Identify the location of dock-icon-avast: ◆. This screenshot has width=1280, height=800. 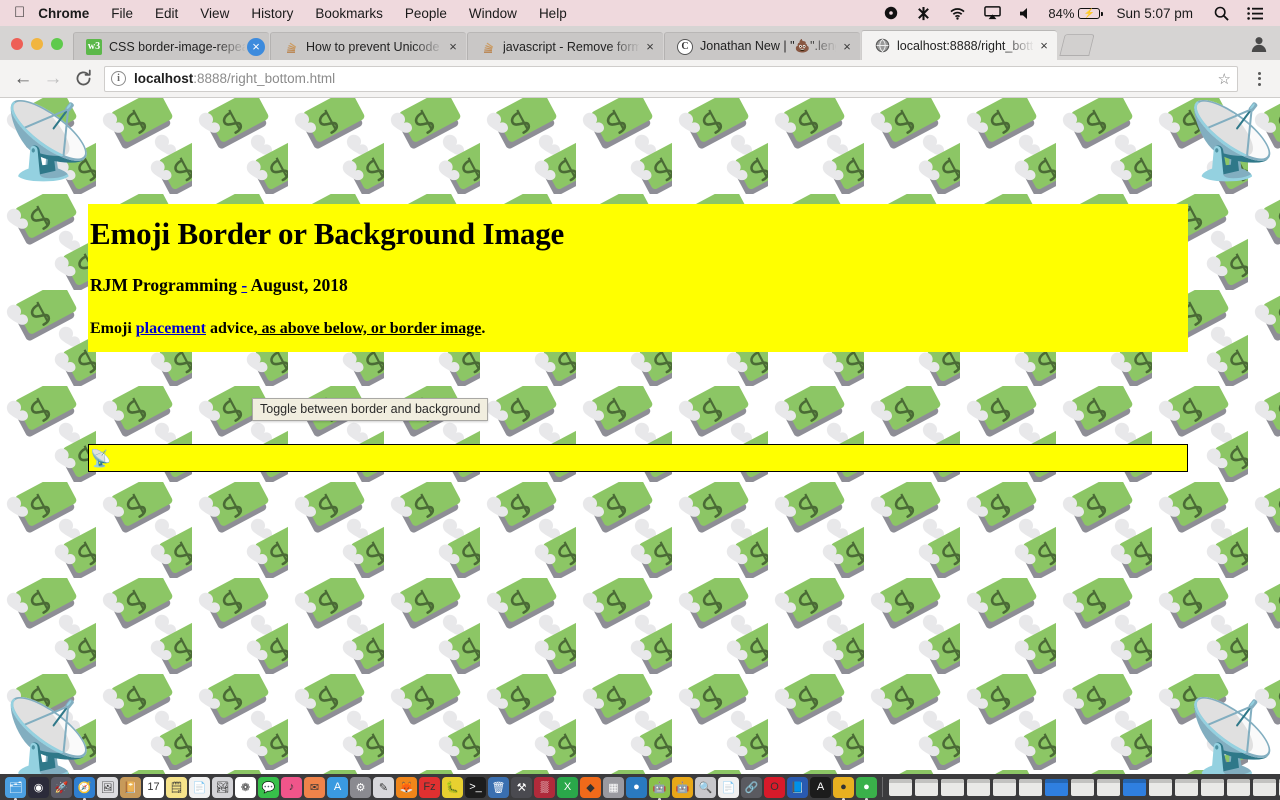
(590, 787).